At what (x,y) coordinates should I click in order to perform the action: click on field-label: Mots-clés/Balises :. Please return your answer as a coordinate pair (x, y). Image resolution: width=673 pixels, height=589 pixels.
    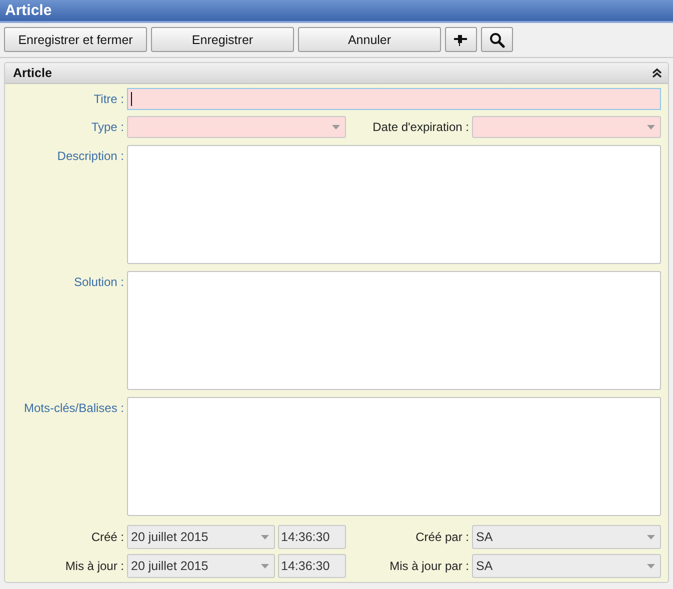
    Looking at the image, I should click on (73, 408).